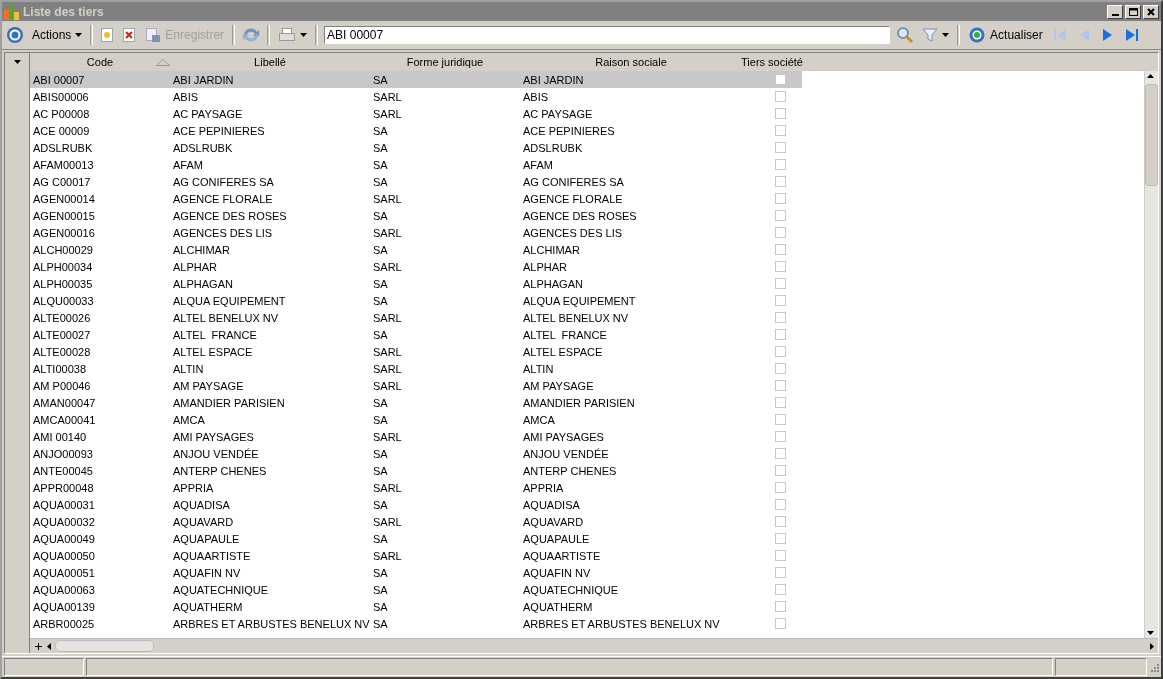  What do you see at coordinates (1151, 354) in the screenshot?
I see `vertical-scrollbar` at bounding box center [1151, 354].